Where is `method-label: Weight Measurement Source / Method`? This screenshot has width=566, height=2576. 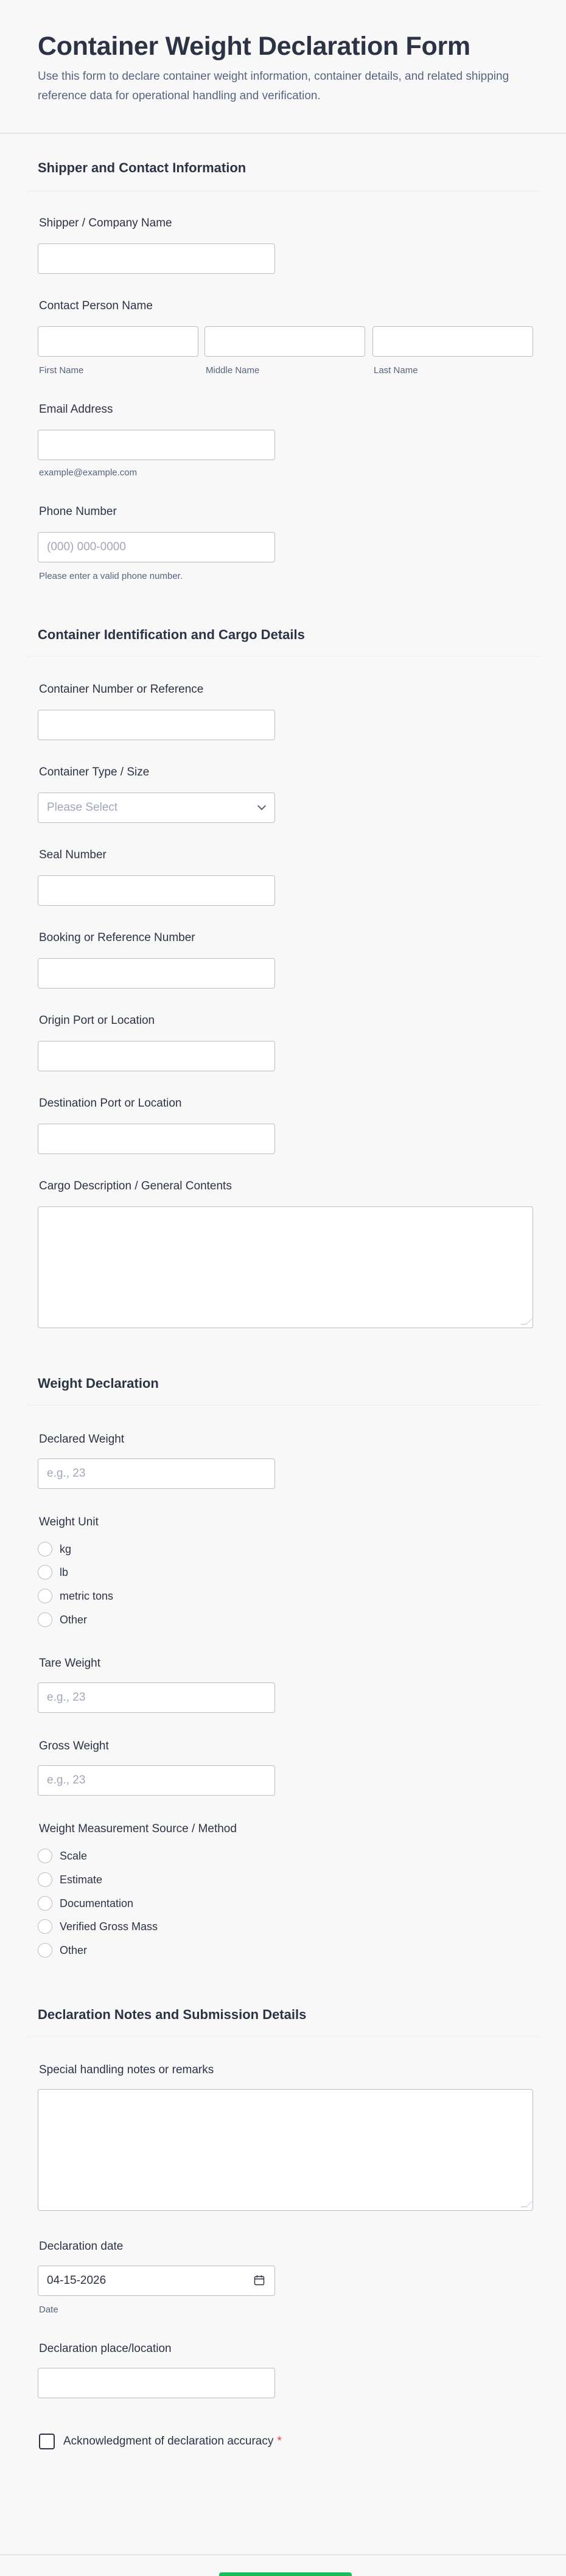 method-label: Weight Measurement Source / Method is located at coordinates (138, 1829).